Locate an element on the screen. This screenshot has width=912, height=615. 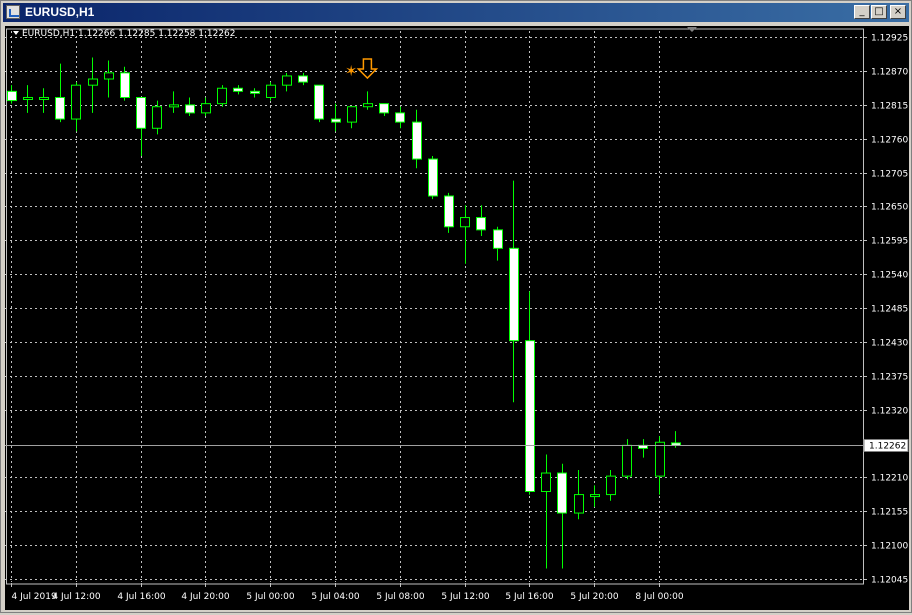
ohlc-high: 1.12285 is located at coordinates (137, 34).